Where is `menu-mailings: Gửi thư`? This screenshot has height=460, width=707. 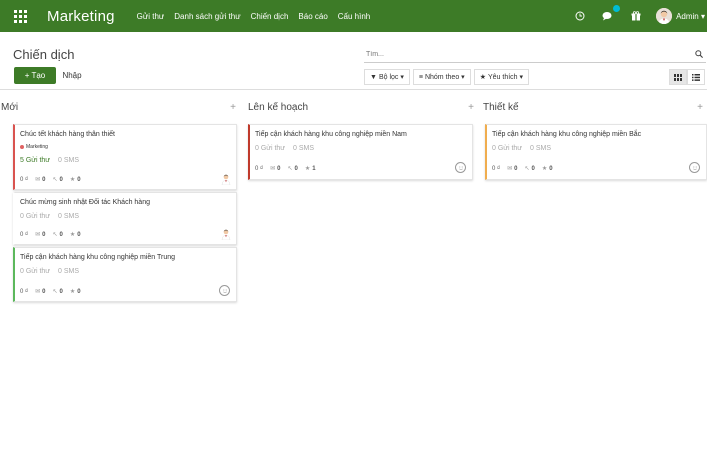
menu-mailings: Gửi thư is located at coordinates (151, 16).